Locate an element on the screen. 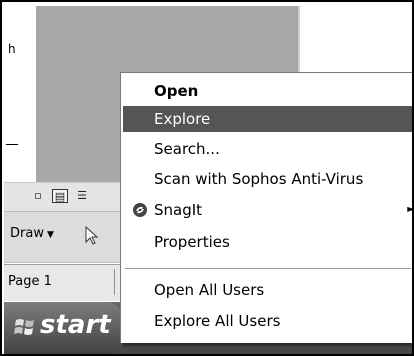 Image resolution: width=414 pixels, height=356 pixels. menu-item-snagit: SnagIt ► is located at coordinates (267, 210).